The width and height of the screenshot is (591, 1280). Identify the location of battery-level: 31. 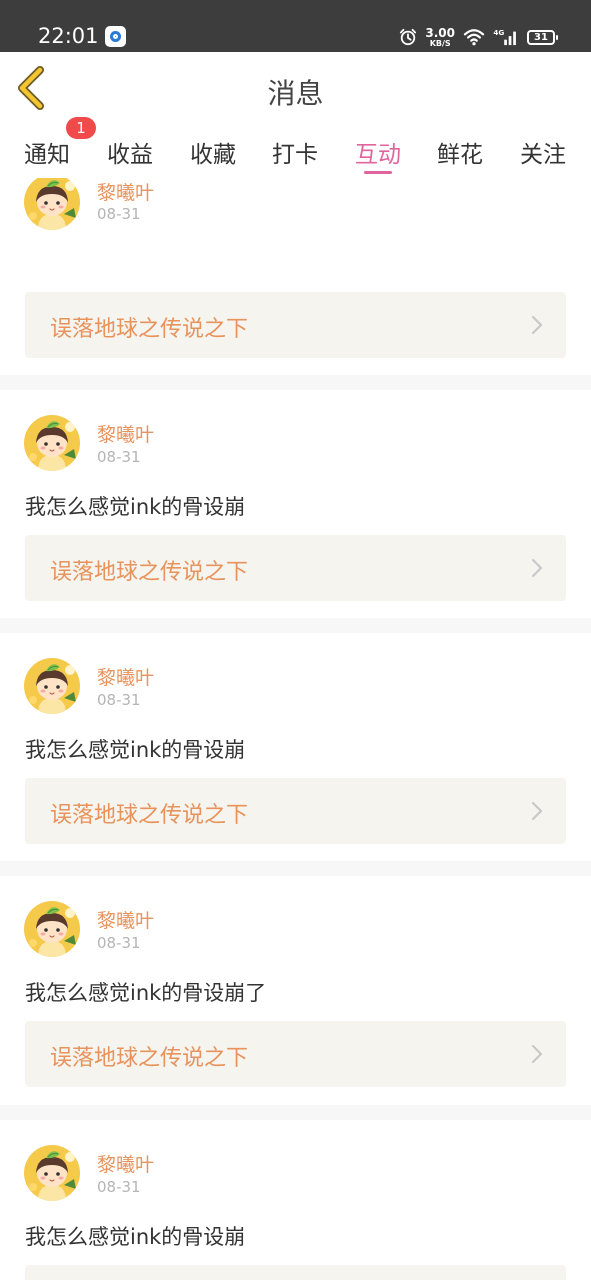
(541, 37).